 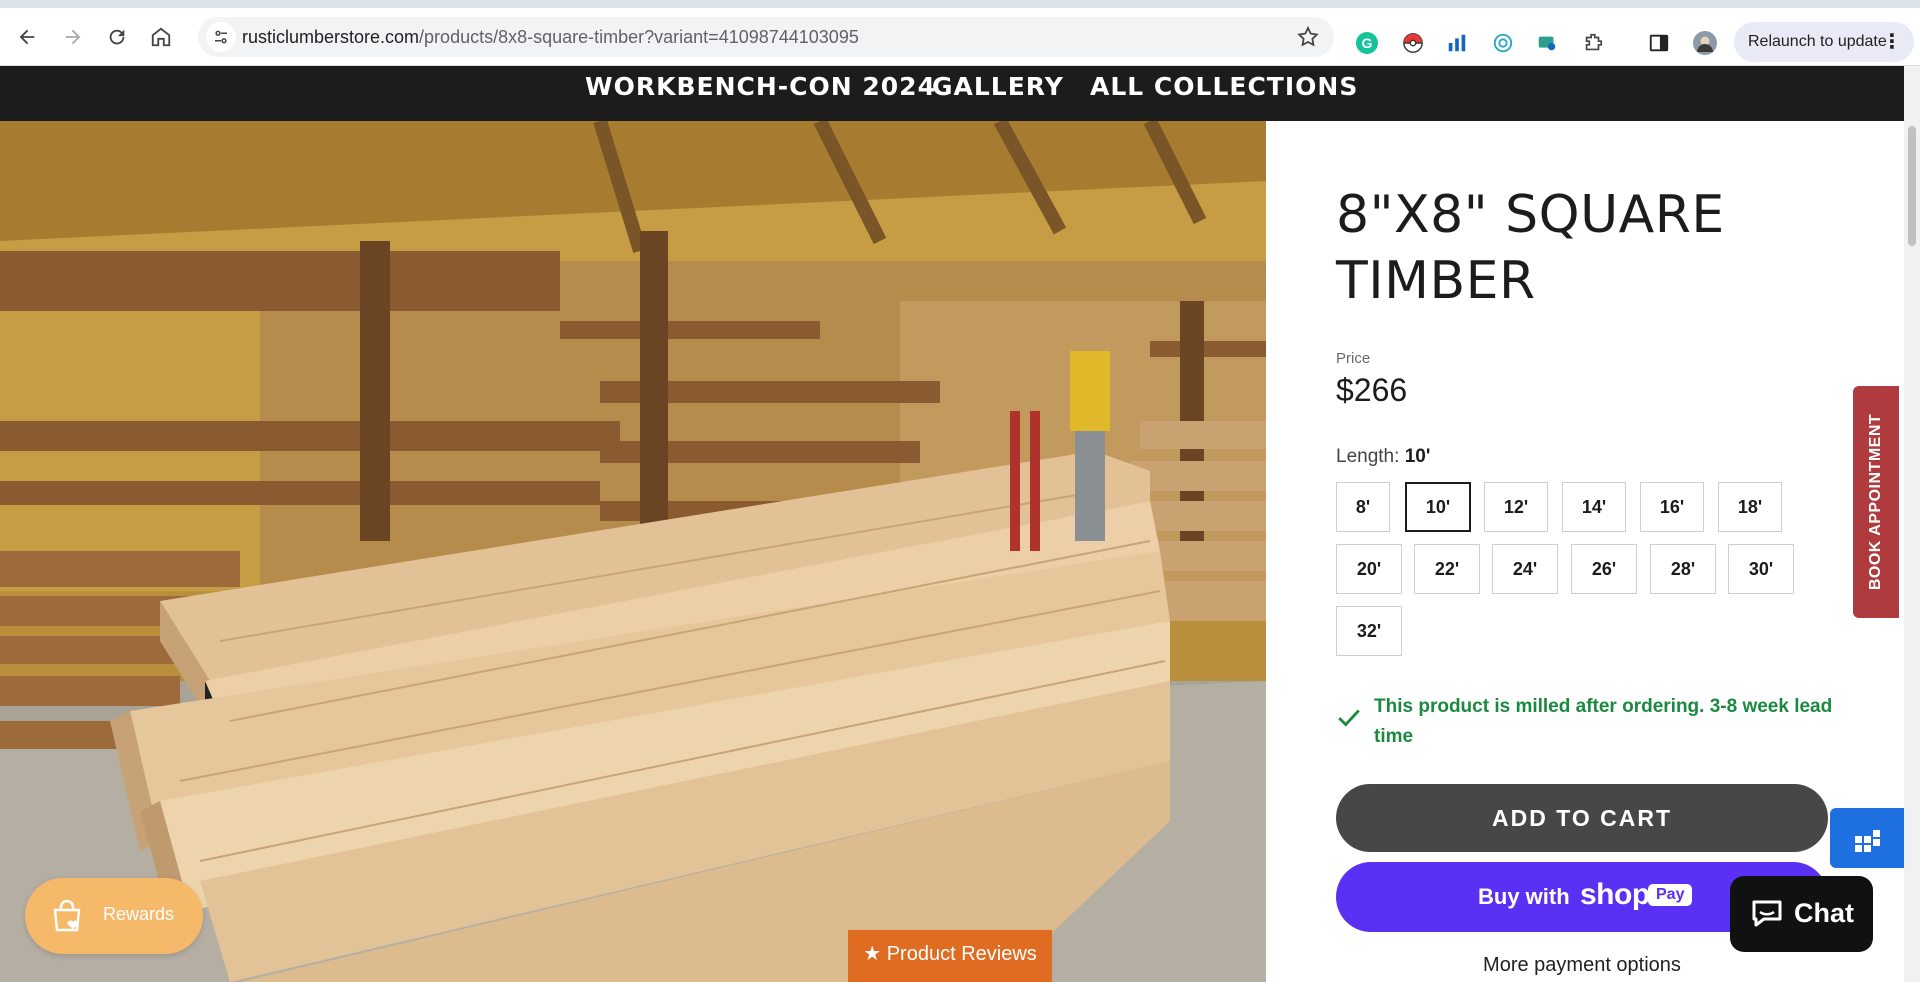 I want to click on checkmark-icon, so click(x=1349, y=718).